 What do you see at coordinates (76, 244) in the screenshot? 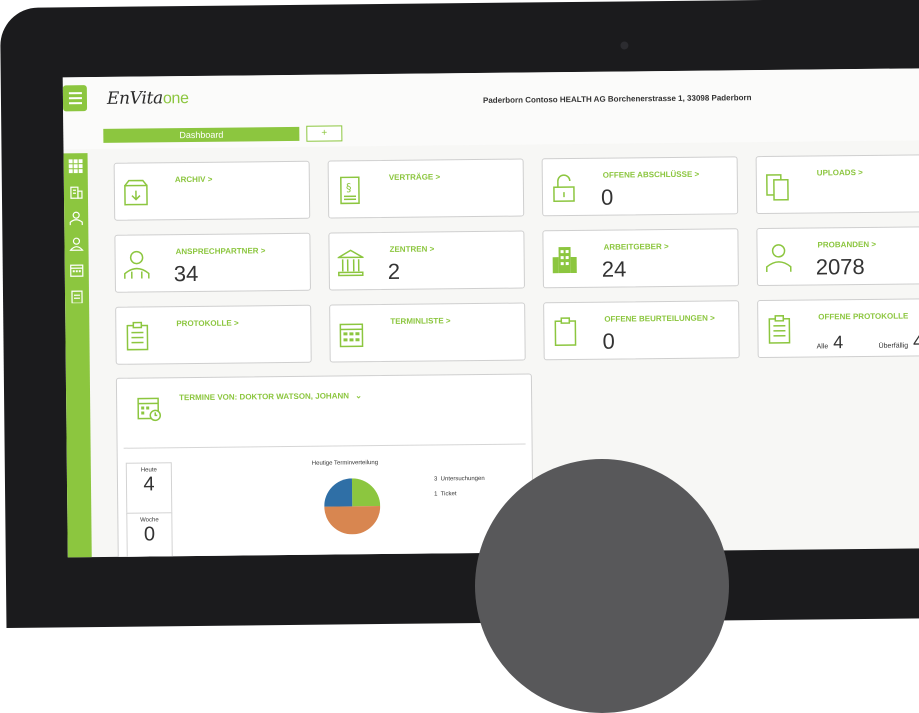
I see `person-outline-icon` at bounding box center [76, 244].